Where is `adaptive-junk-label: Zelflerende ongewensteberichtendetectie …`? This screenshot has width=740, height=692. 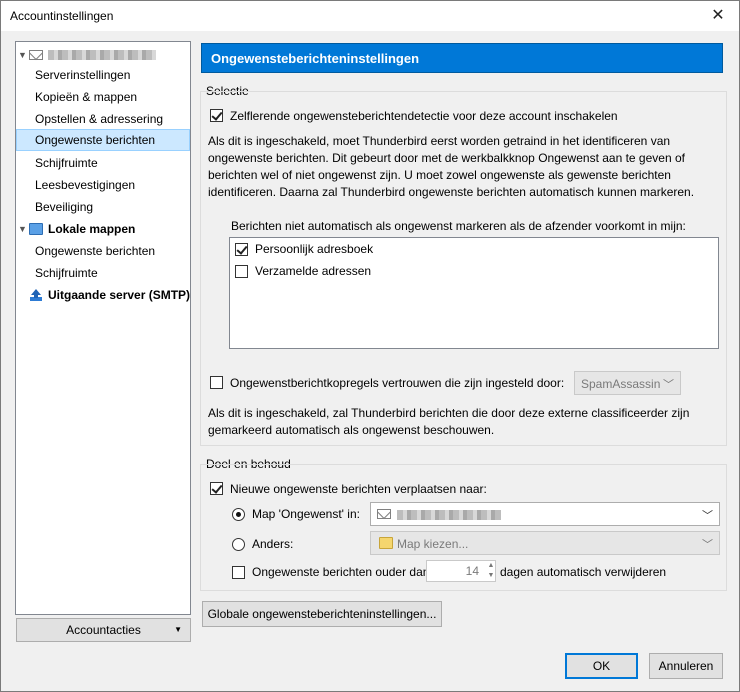
adaptive-junk-label: Zelflerende ongewensteberichtendetectie … is located at coordinates (424, 116).